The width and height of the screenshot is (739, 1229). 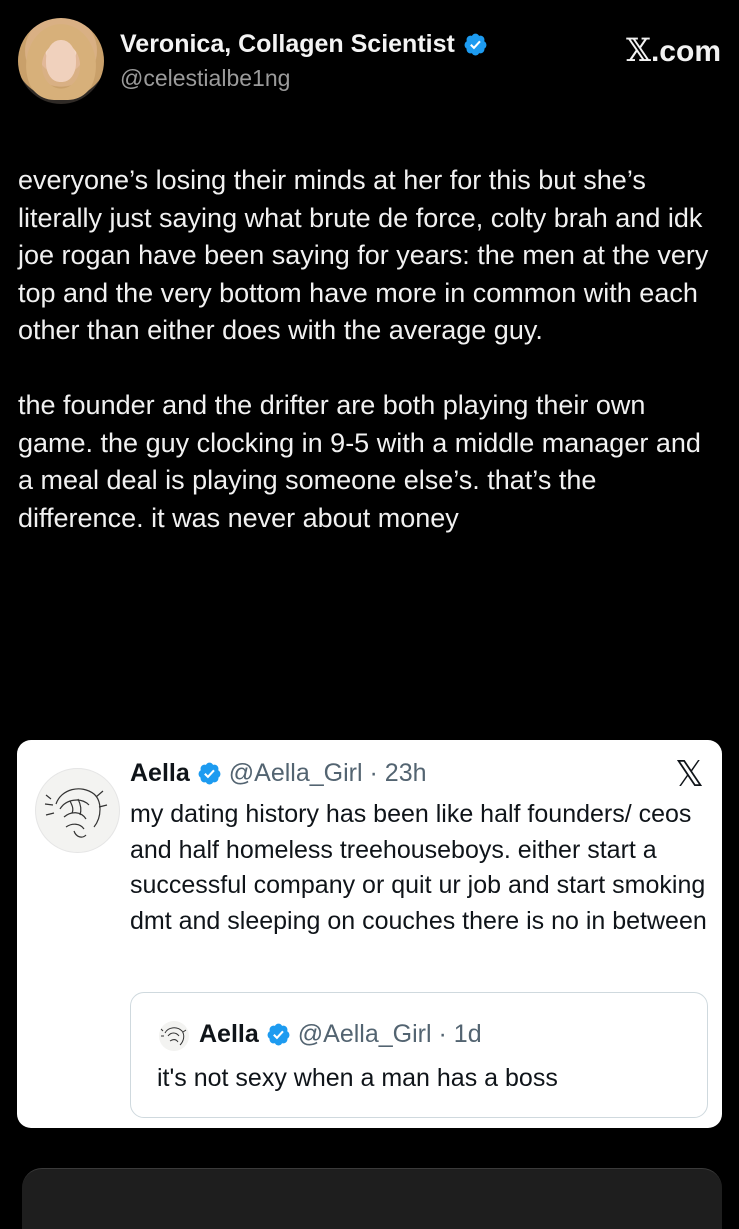 I want to click on nested-post-header: Aella @Aella_Girl · 1d, so click(x=340, y=1034).